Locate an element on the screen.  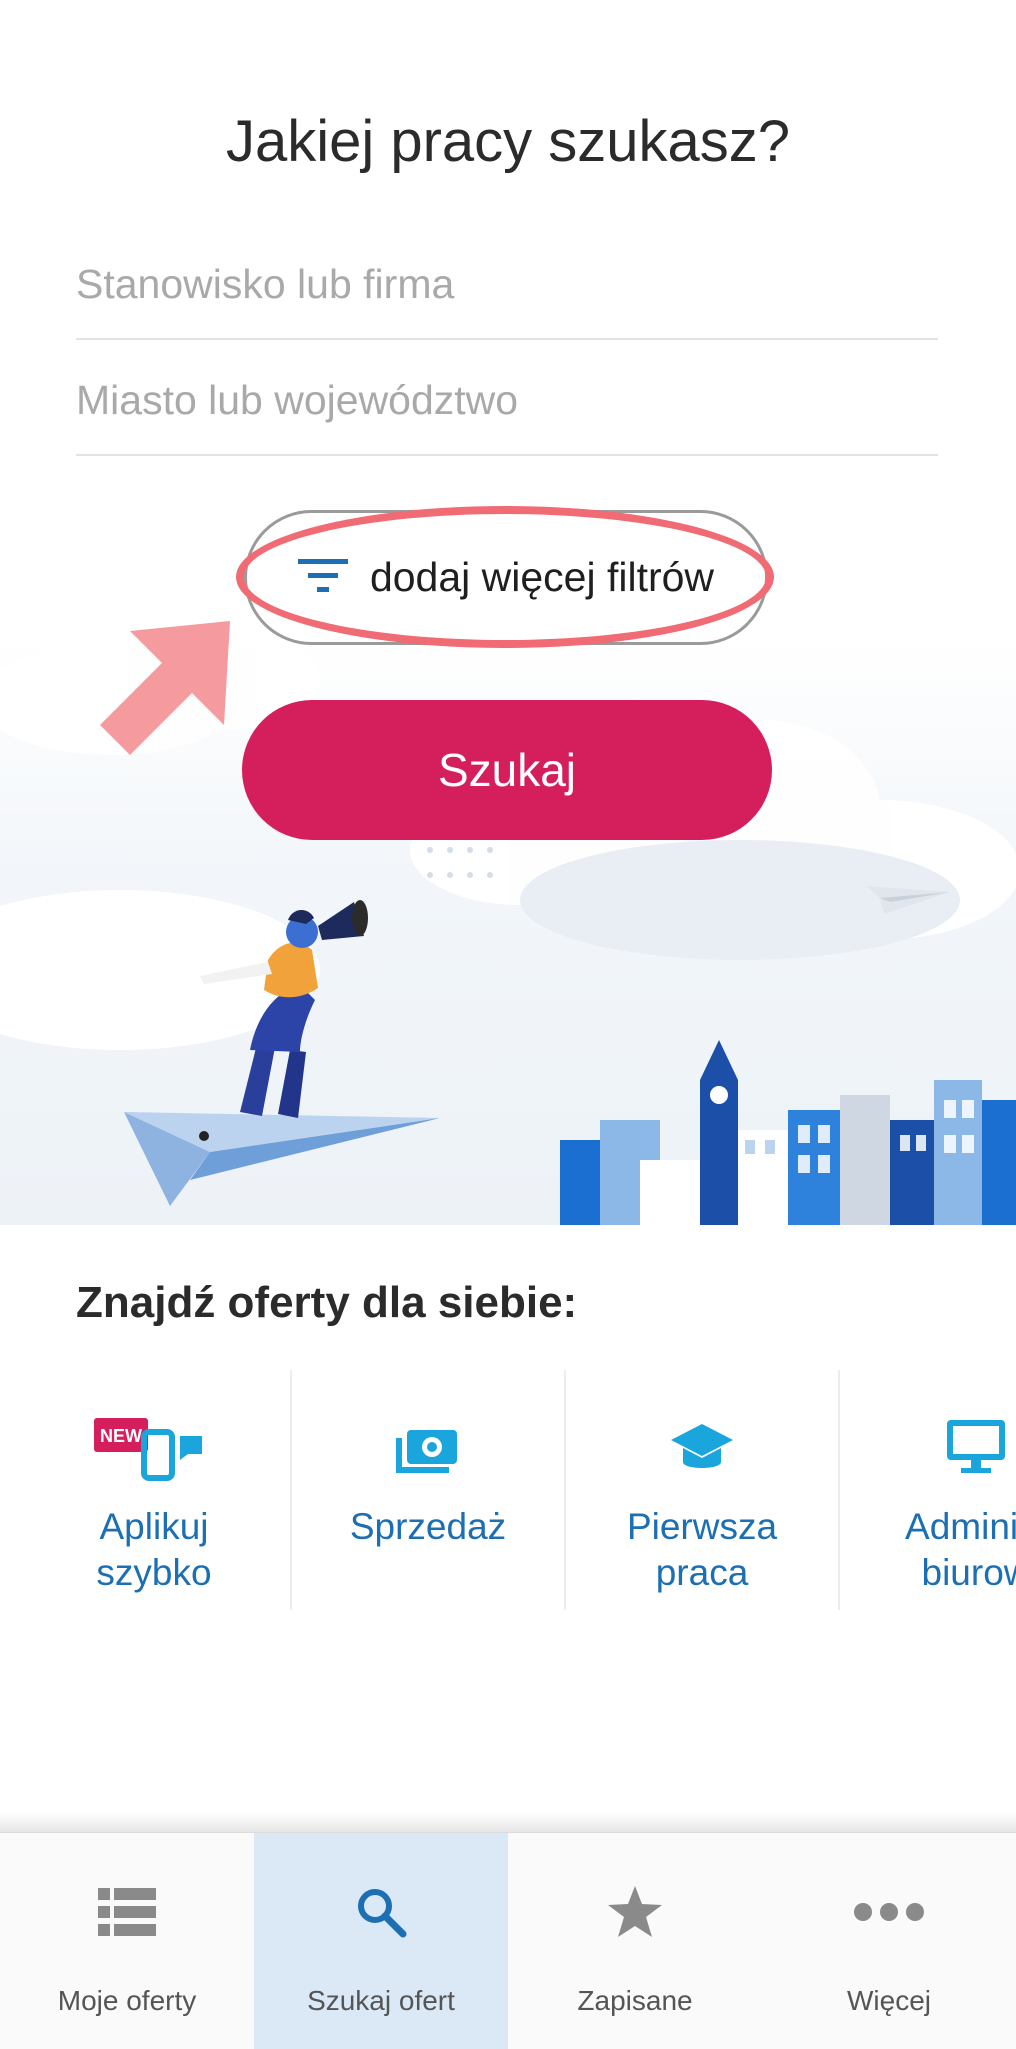
filter-icon is located at coordinates (322, 577).